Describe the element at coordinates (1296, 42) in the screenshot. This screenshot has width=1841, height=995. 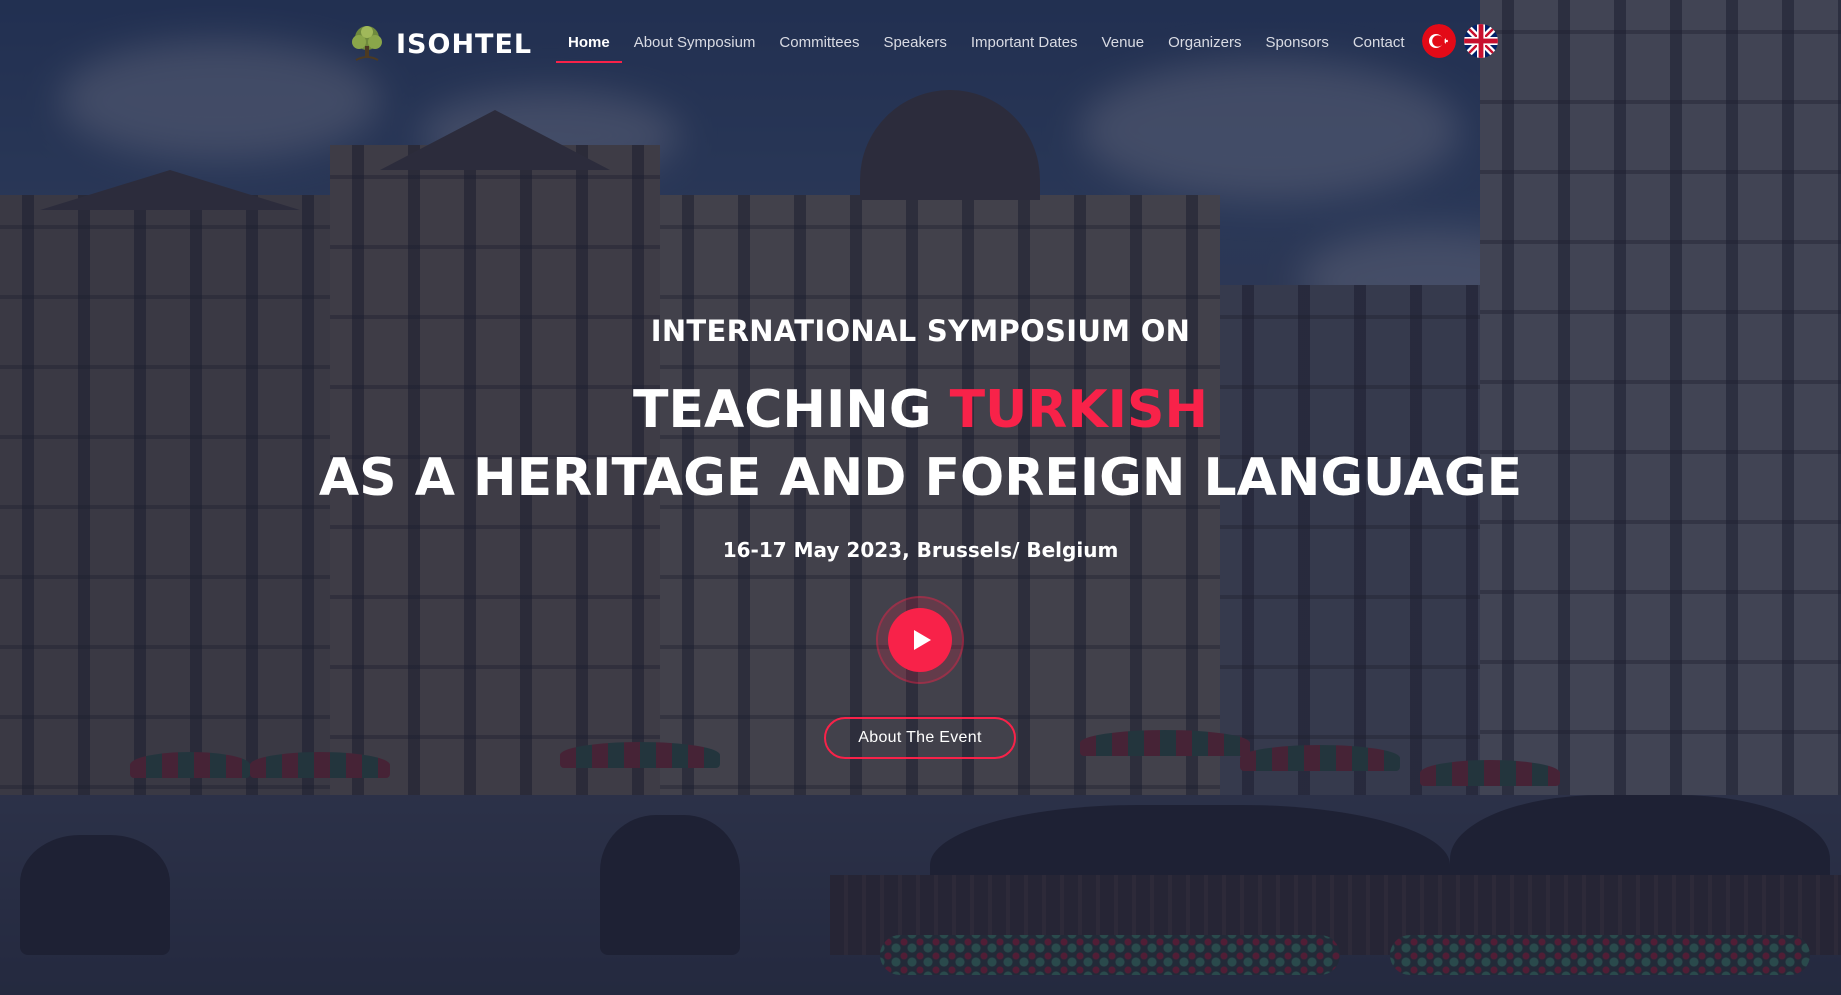
I see `nav-sponsors: Sponsors` at that location.